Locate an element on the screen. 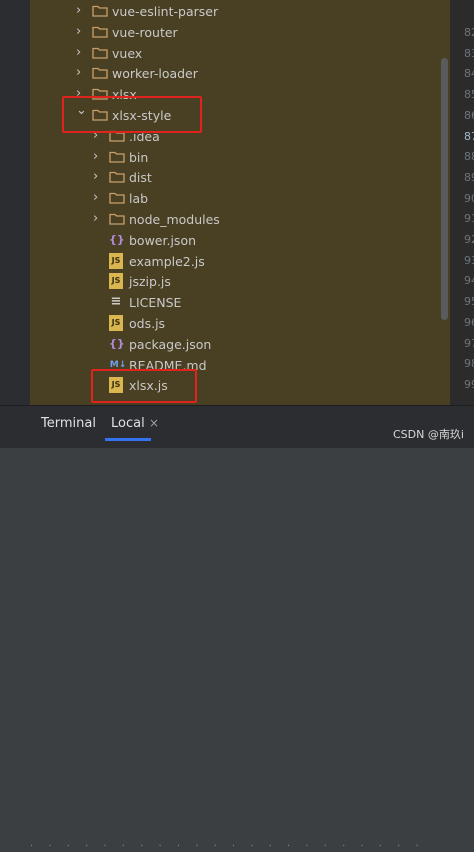 This screenshot has width=474, height=852. tree-item-label: vue-eslint-parser is located at coordinates (165, 11).